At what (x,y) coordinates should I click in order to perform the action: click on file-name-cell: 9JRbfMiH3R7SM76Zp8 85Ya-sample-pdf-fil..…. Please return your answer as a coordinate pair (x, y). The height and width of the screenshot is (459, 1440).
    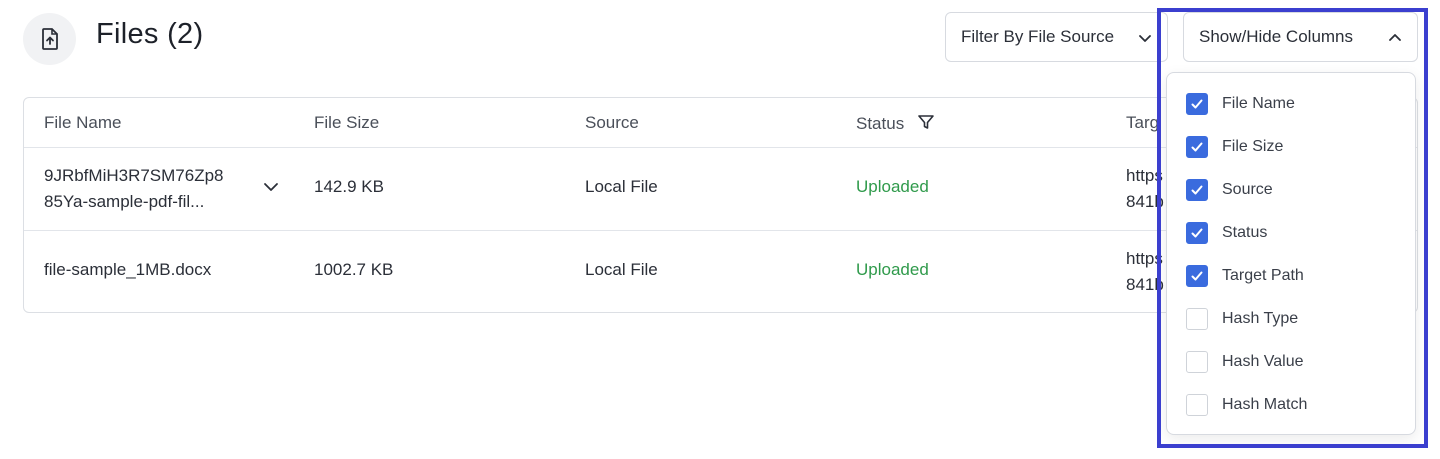
    Looking at the image, I should click on (134, 189).